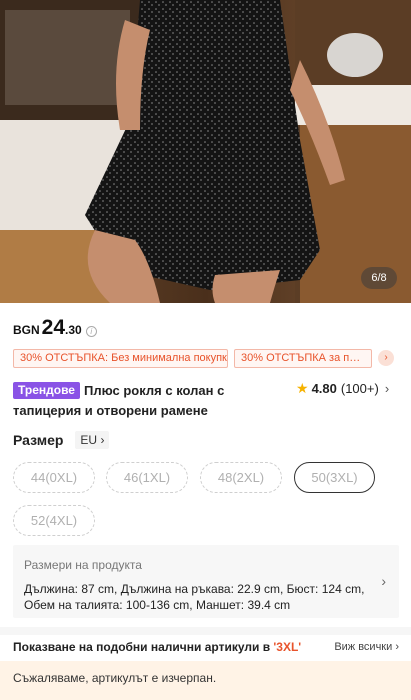  I want to click on section-divider, so click(205, 631).